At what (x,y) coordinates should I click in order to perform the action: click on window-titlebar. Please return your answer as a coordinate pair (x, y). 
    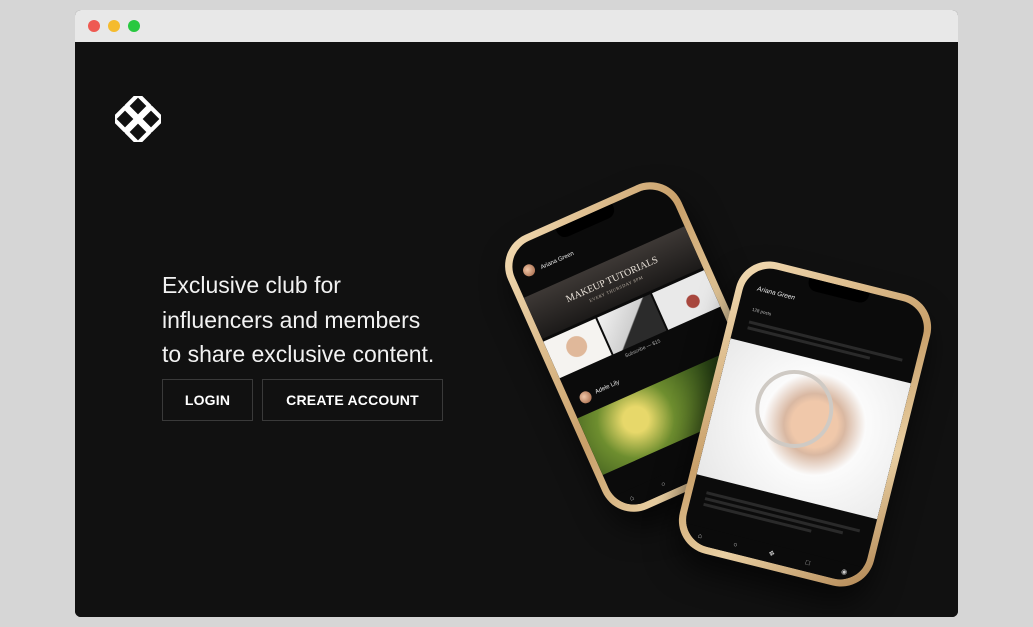
    Looking at the image, I should click on (516, 26).